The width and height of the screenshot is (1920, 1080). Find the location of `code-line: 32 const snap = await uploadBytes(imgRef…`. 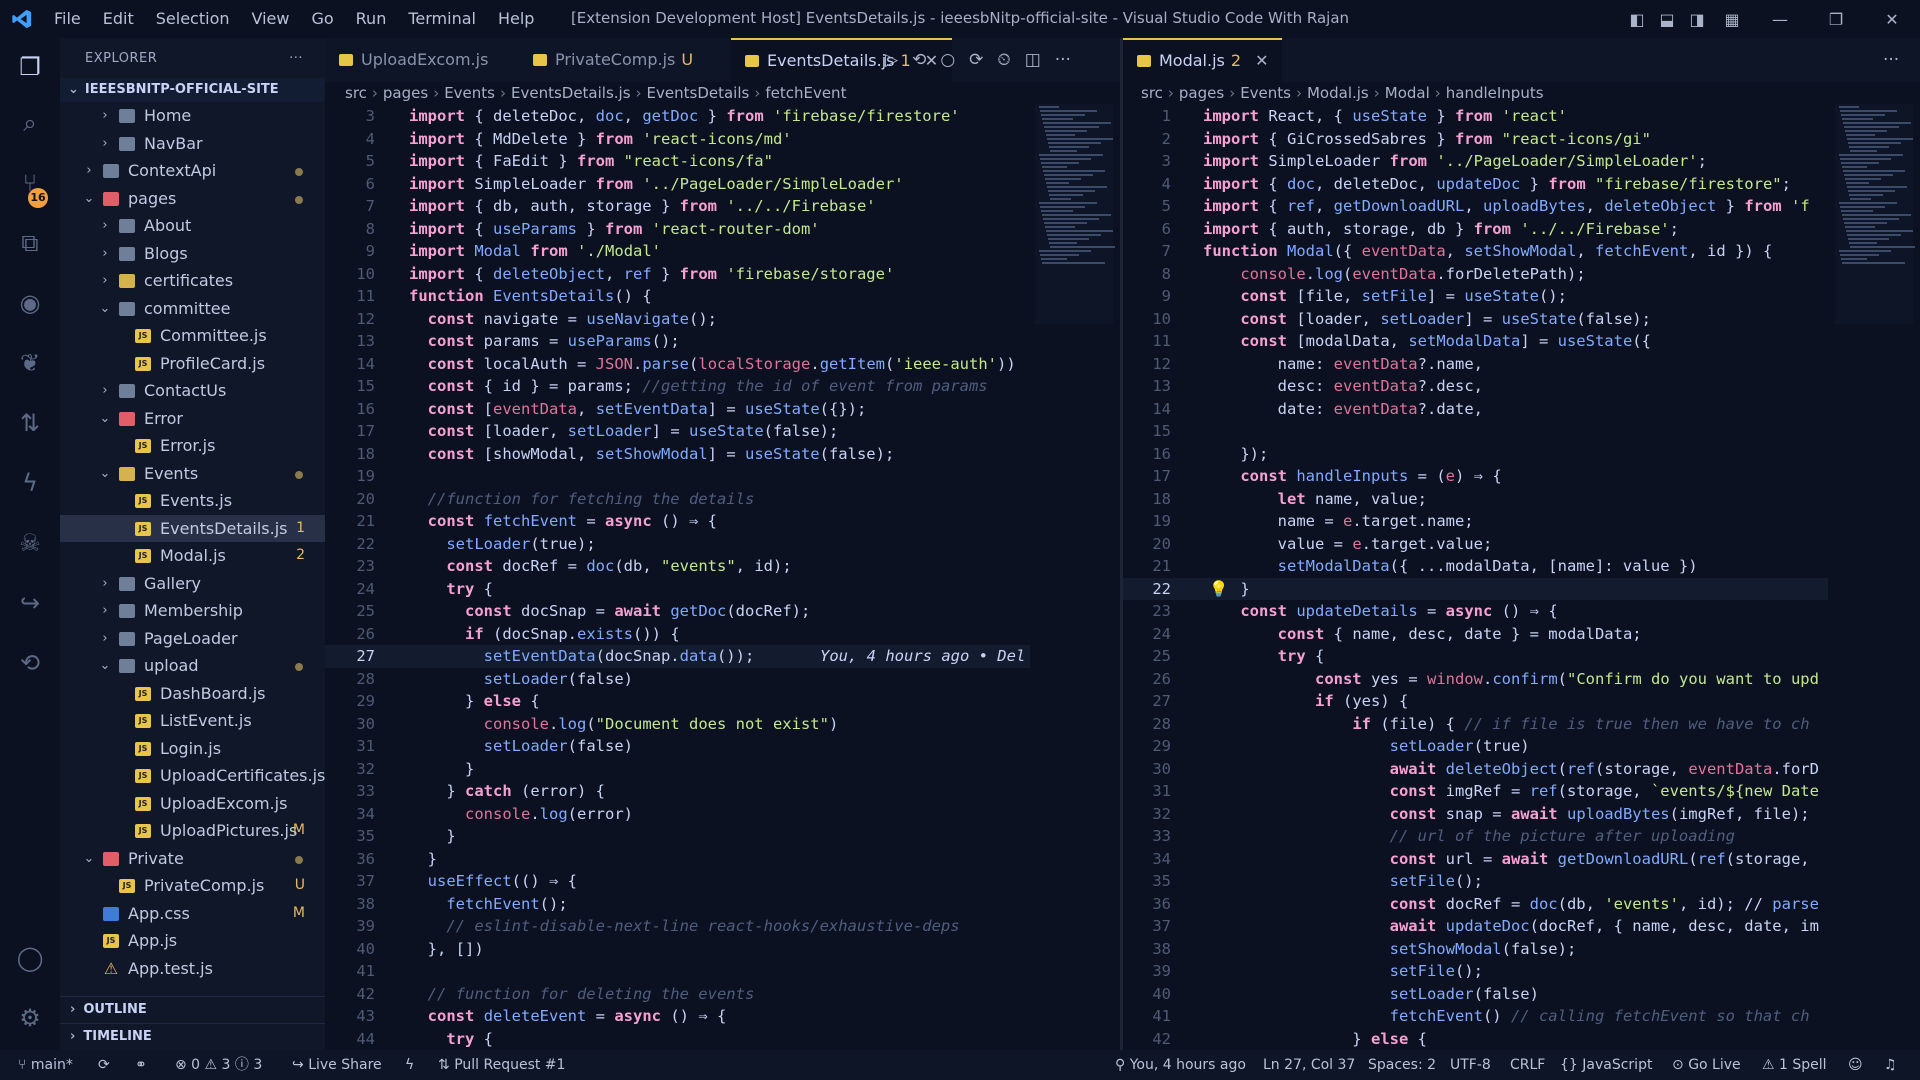

code-line: 32 const snap = await uploadBytes(imgRef… is located at coordinates (1475, 814).